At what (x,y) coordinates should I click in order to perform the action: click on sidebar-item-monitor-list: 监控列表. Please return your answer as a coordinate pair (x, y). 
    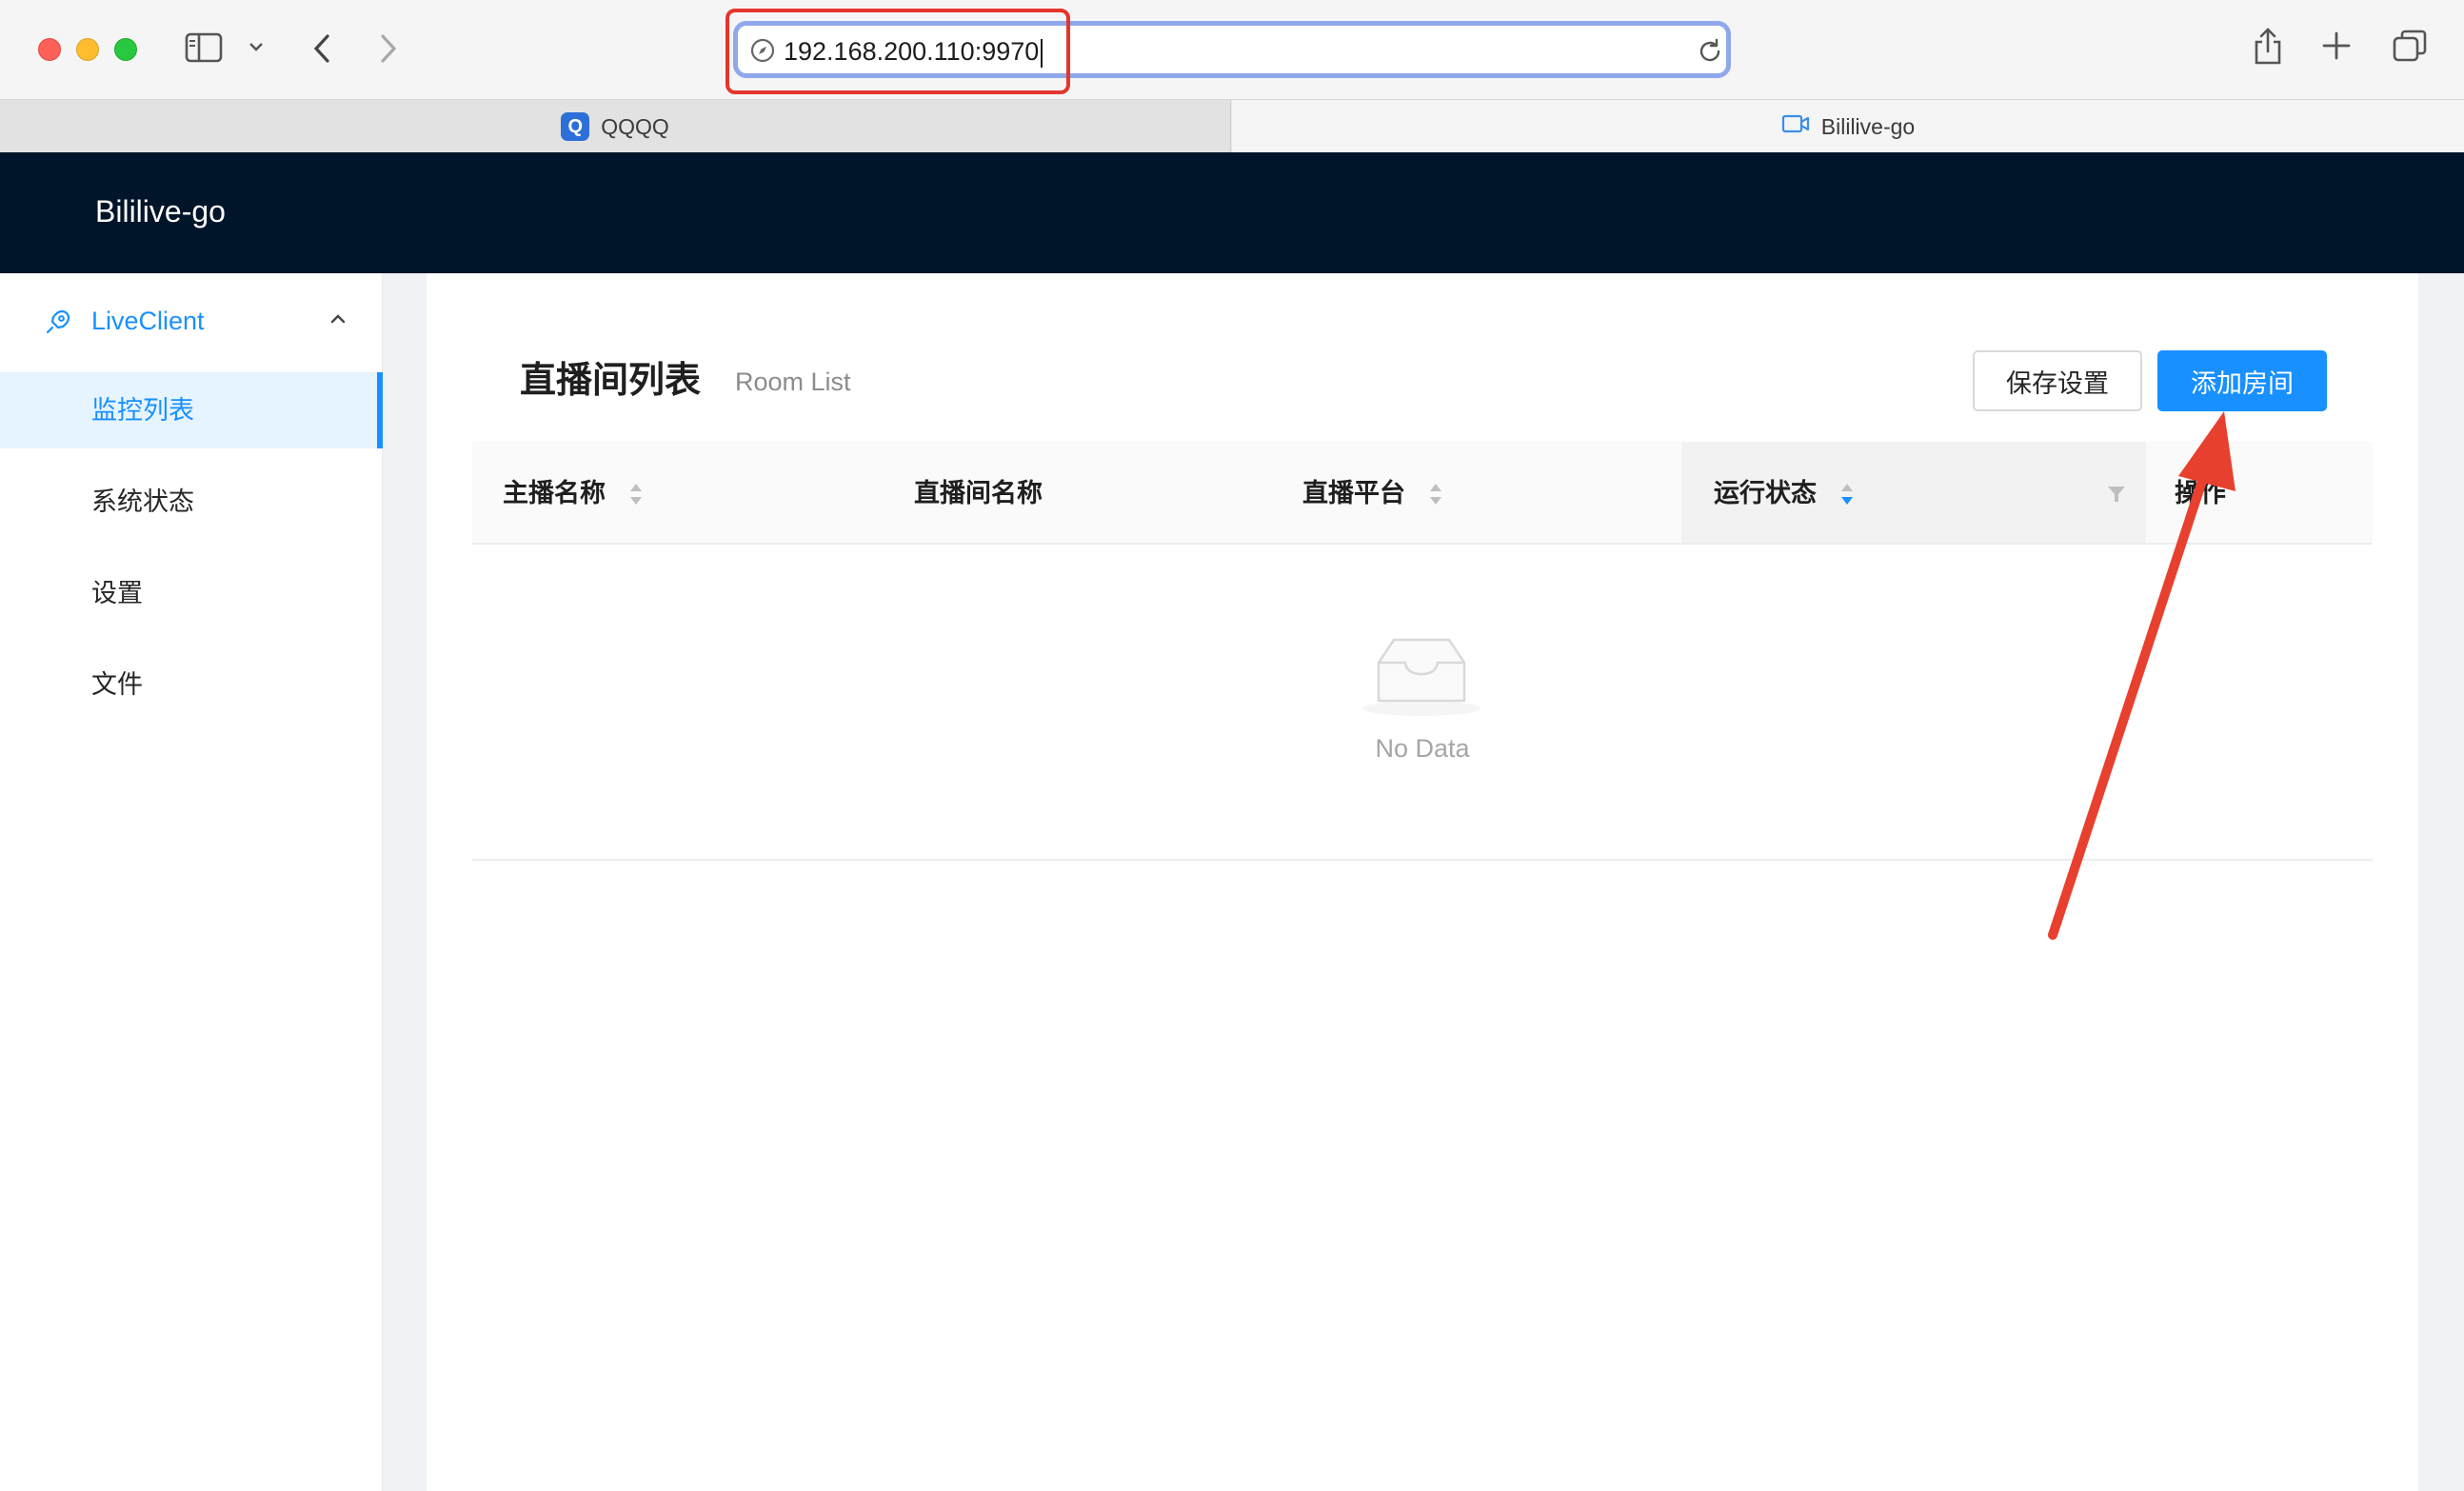
    Looking at the image, I should click on (191, 410).